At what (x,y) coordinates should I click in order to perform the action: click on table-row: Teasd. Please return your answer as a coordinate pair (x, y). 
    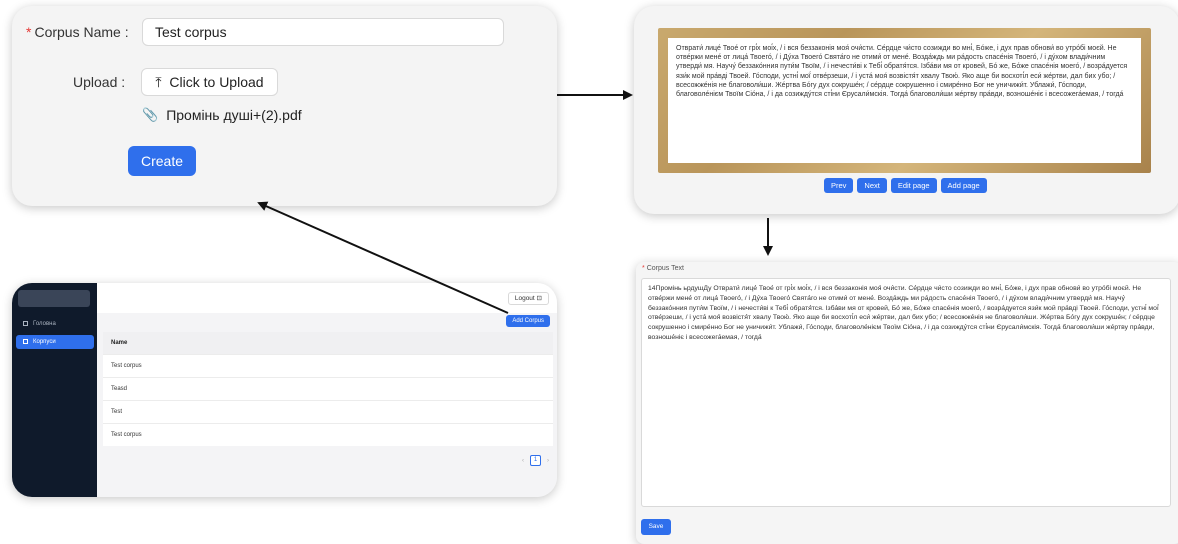
    Looking at the image, I should click on (328, 388).